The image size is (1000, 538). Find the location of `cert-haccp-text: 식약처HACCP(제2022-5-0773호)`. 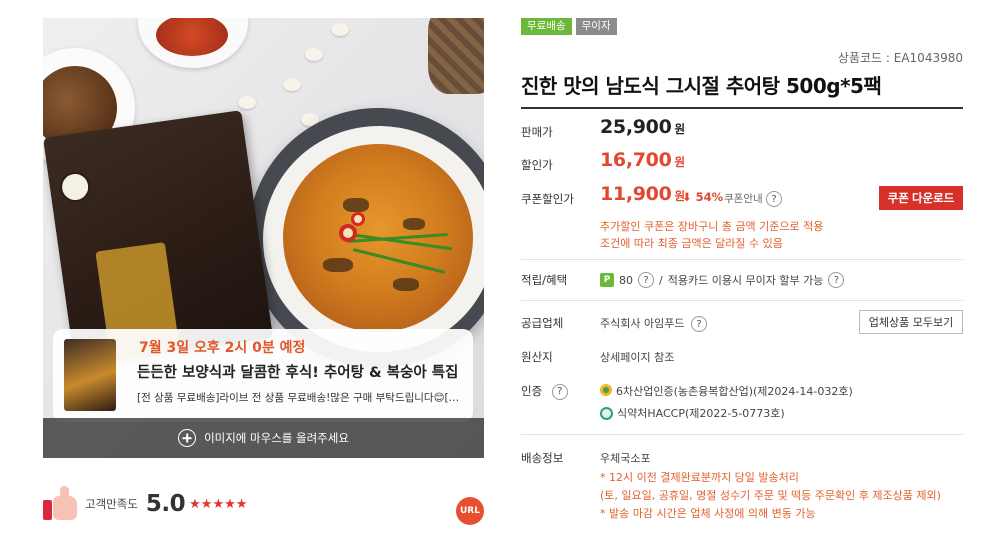

cert-haccp-text: 식약처HACCP(제2022-5-0773호) is located at coordinates (701, 413).